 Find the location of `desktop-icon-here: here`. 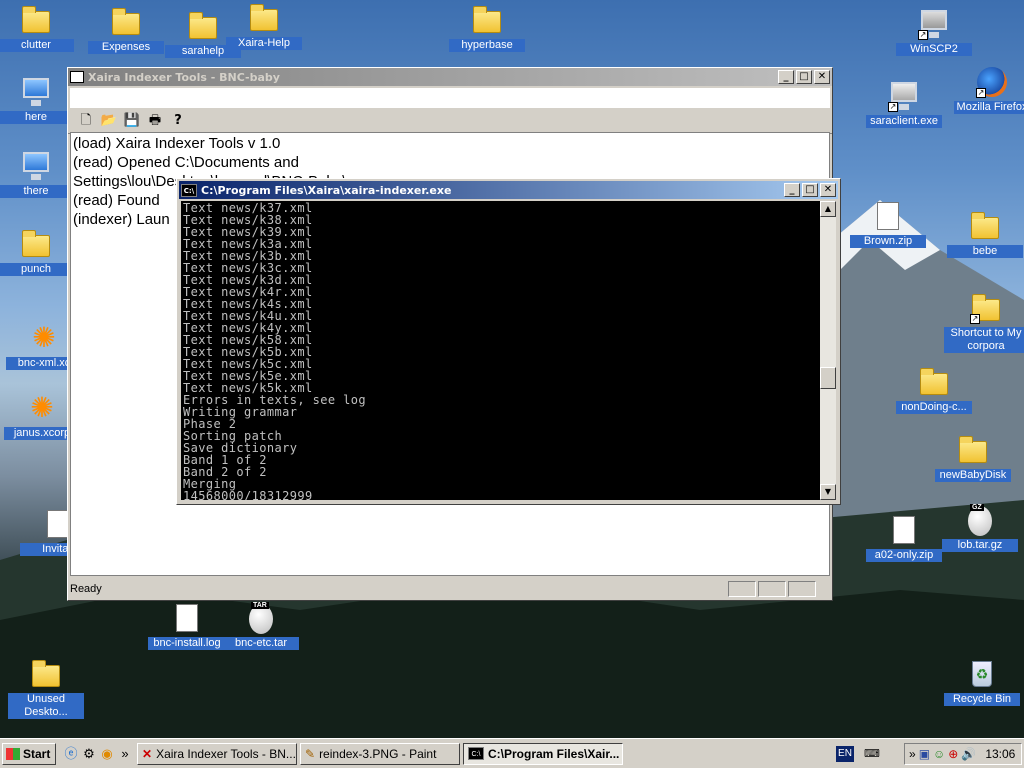

desktop-icon-here: here is located at coordinates (37, 100).